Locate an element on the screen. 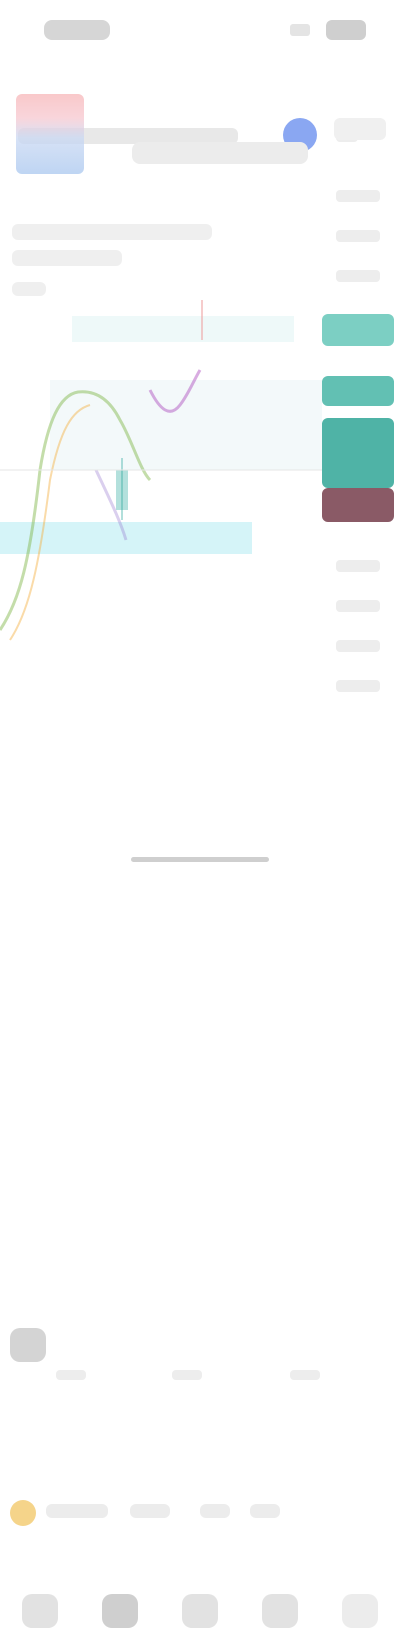 The width and height of the screenshot is (400, 1628). home-icon is located at coordinates (40, 1611).